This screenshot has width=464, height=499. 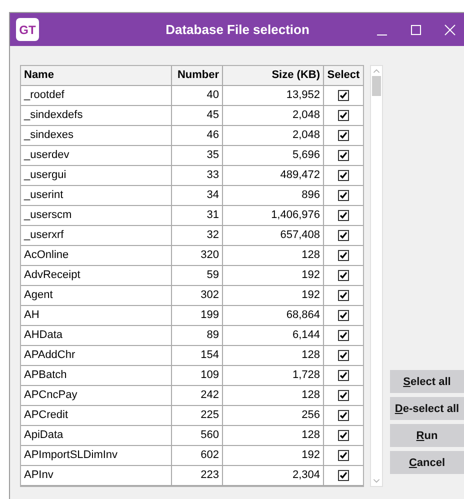 What do you see at coordinates (96, 235) in the screenshot?
I see `table-cell: _userxrf` at bounding box center [96, 235].